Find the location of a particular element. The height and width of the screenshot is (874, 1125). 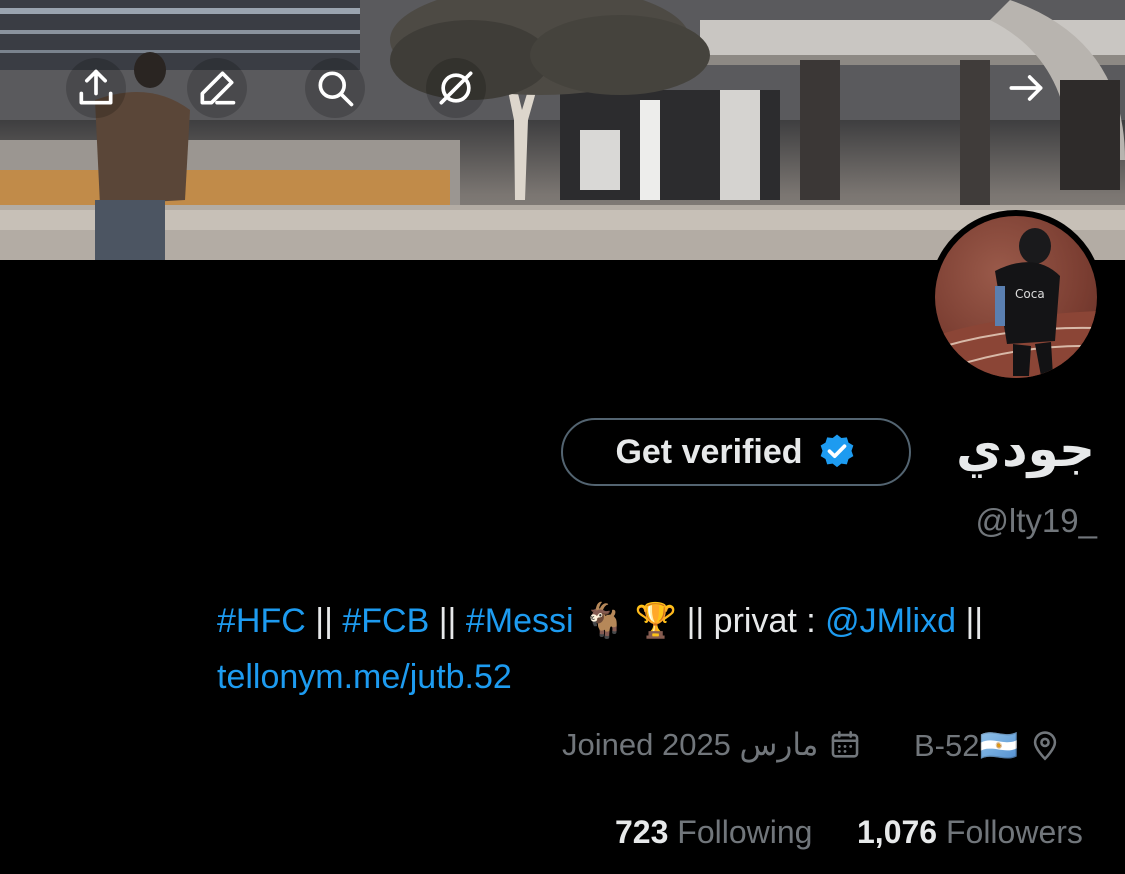

joined-label: Joined 2025 مارس is located at coordinates (690, 744).